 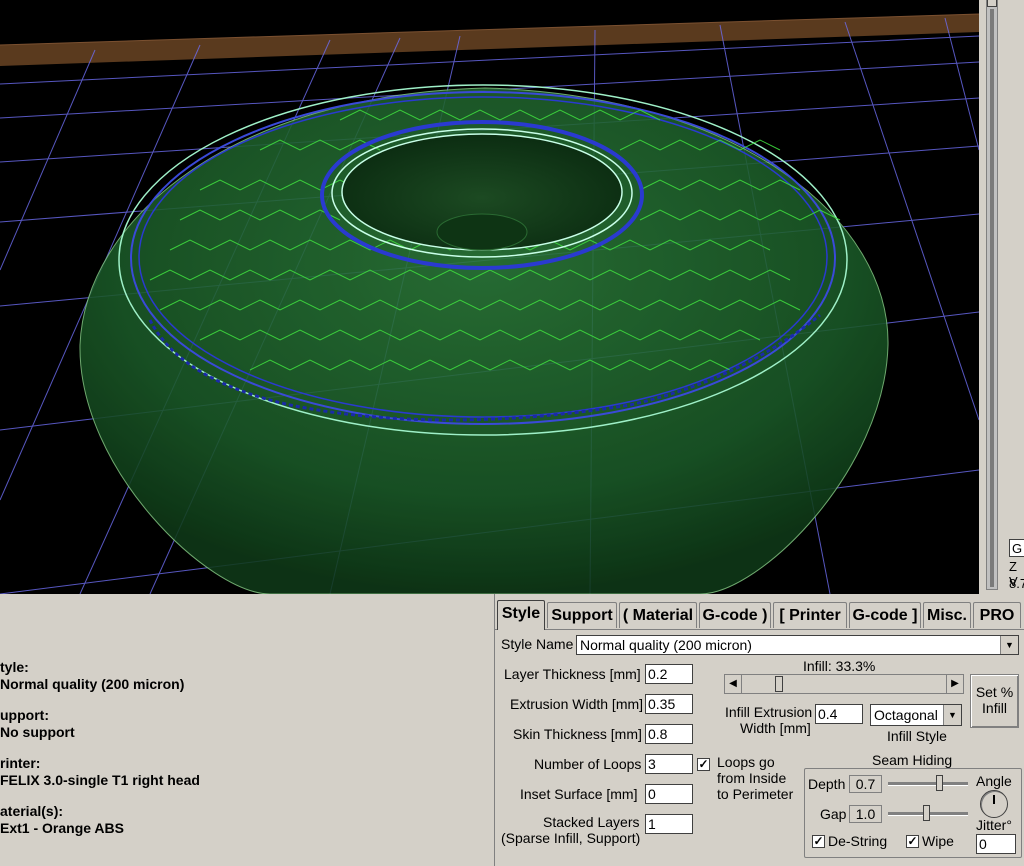 What do you see at coordinates (666, 645) in the screenshot?
I see `style-name-value: Normal quality (200 micron)` at bounding box center [666, 645].